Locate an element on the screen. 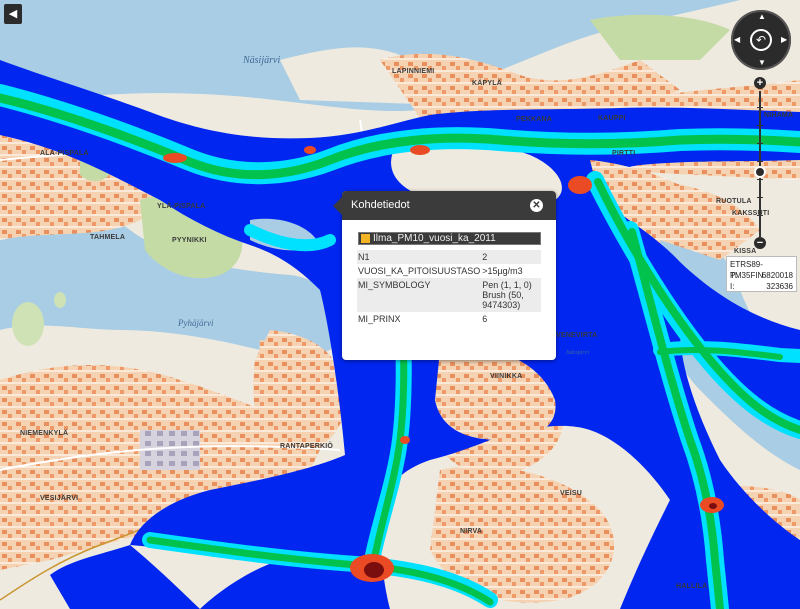 This screenshot has height=609, width=800. table-row: N1 2 is located at coordinates (449, 257).